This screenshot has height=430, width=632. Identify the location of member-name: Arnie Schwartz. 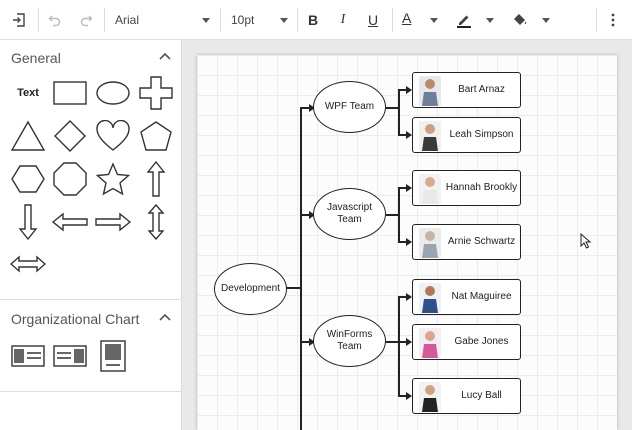
(481, 241).